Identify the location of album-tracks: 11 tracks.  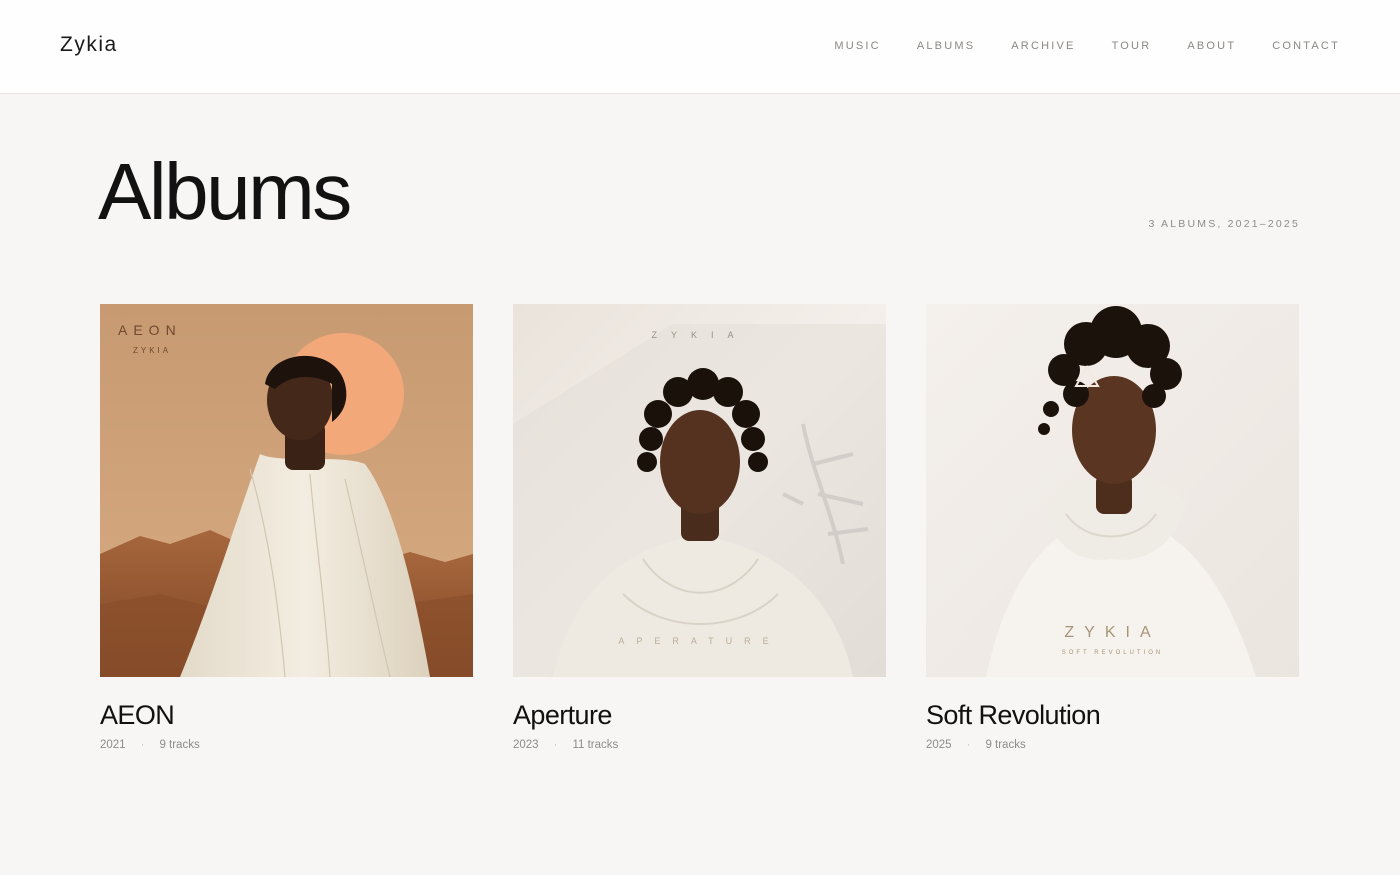
(595, 744).